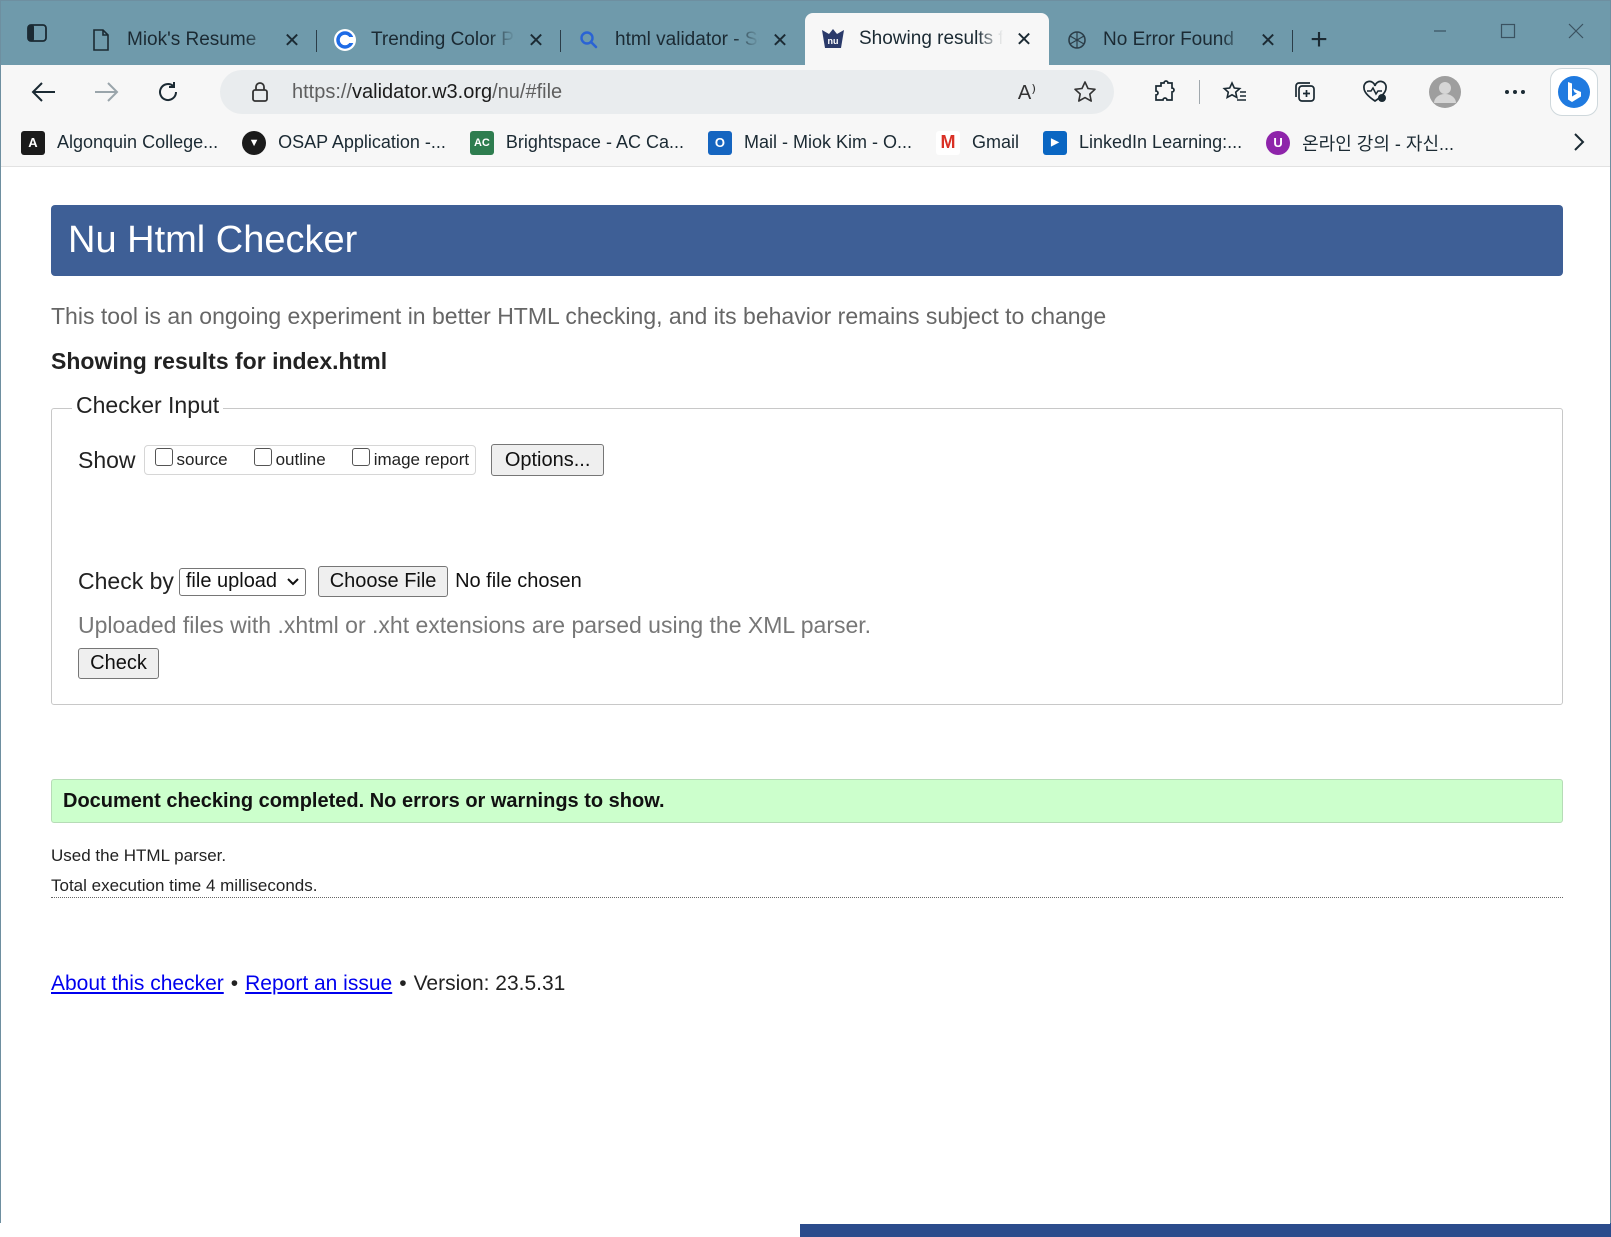  I want to click on tab-actions-icon, so click(37, 33).